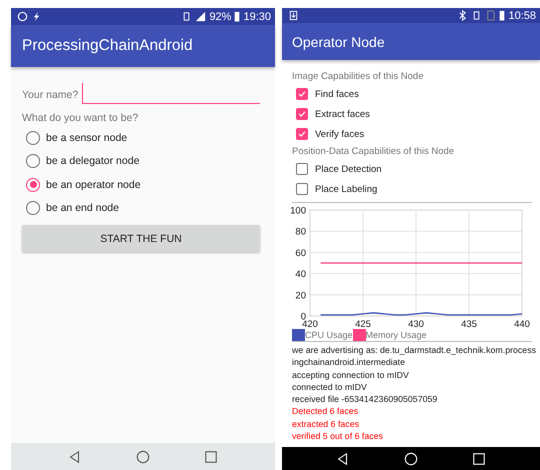  What do you see at coordinates (338, 436) in the screenshot?
I see `log-line: verified 5 out of 6 faces` at bounding box center [338, 436].